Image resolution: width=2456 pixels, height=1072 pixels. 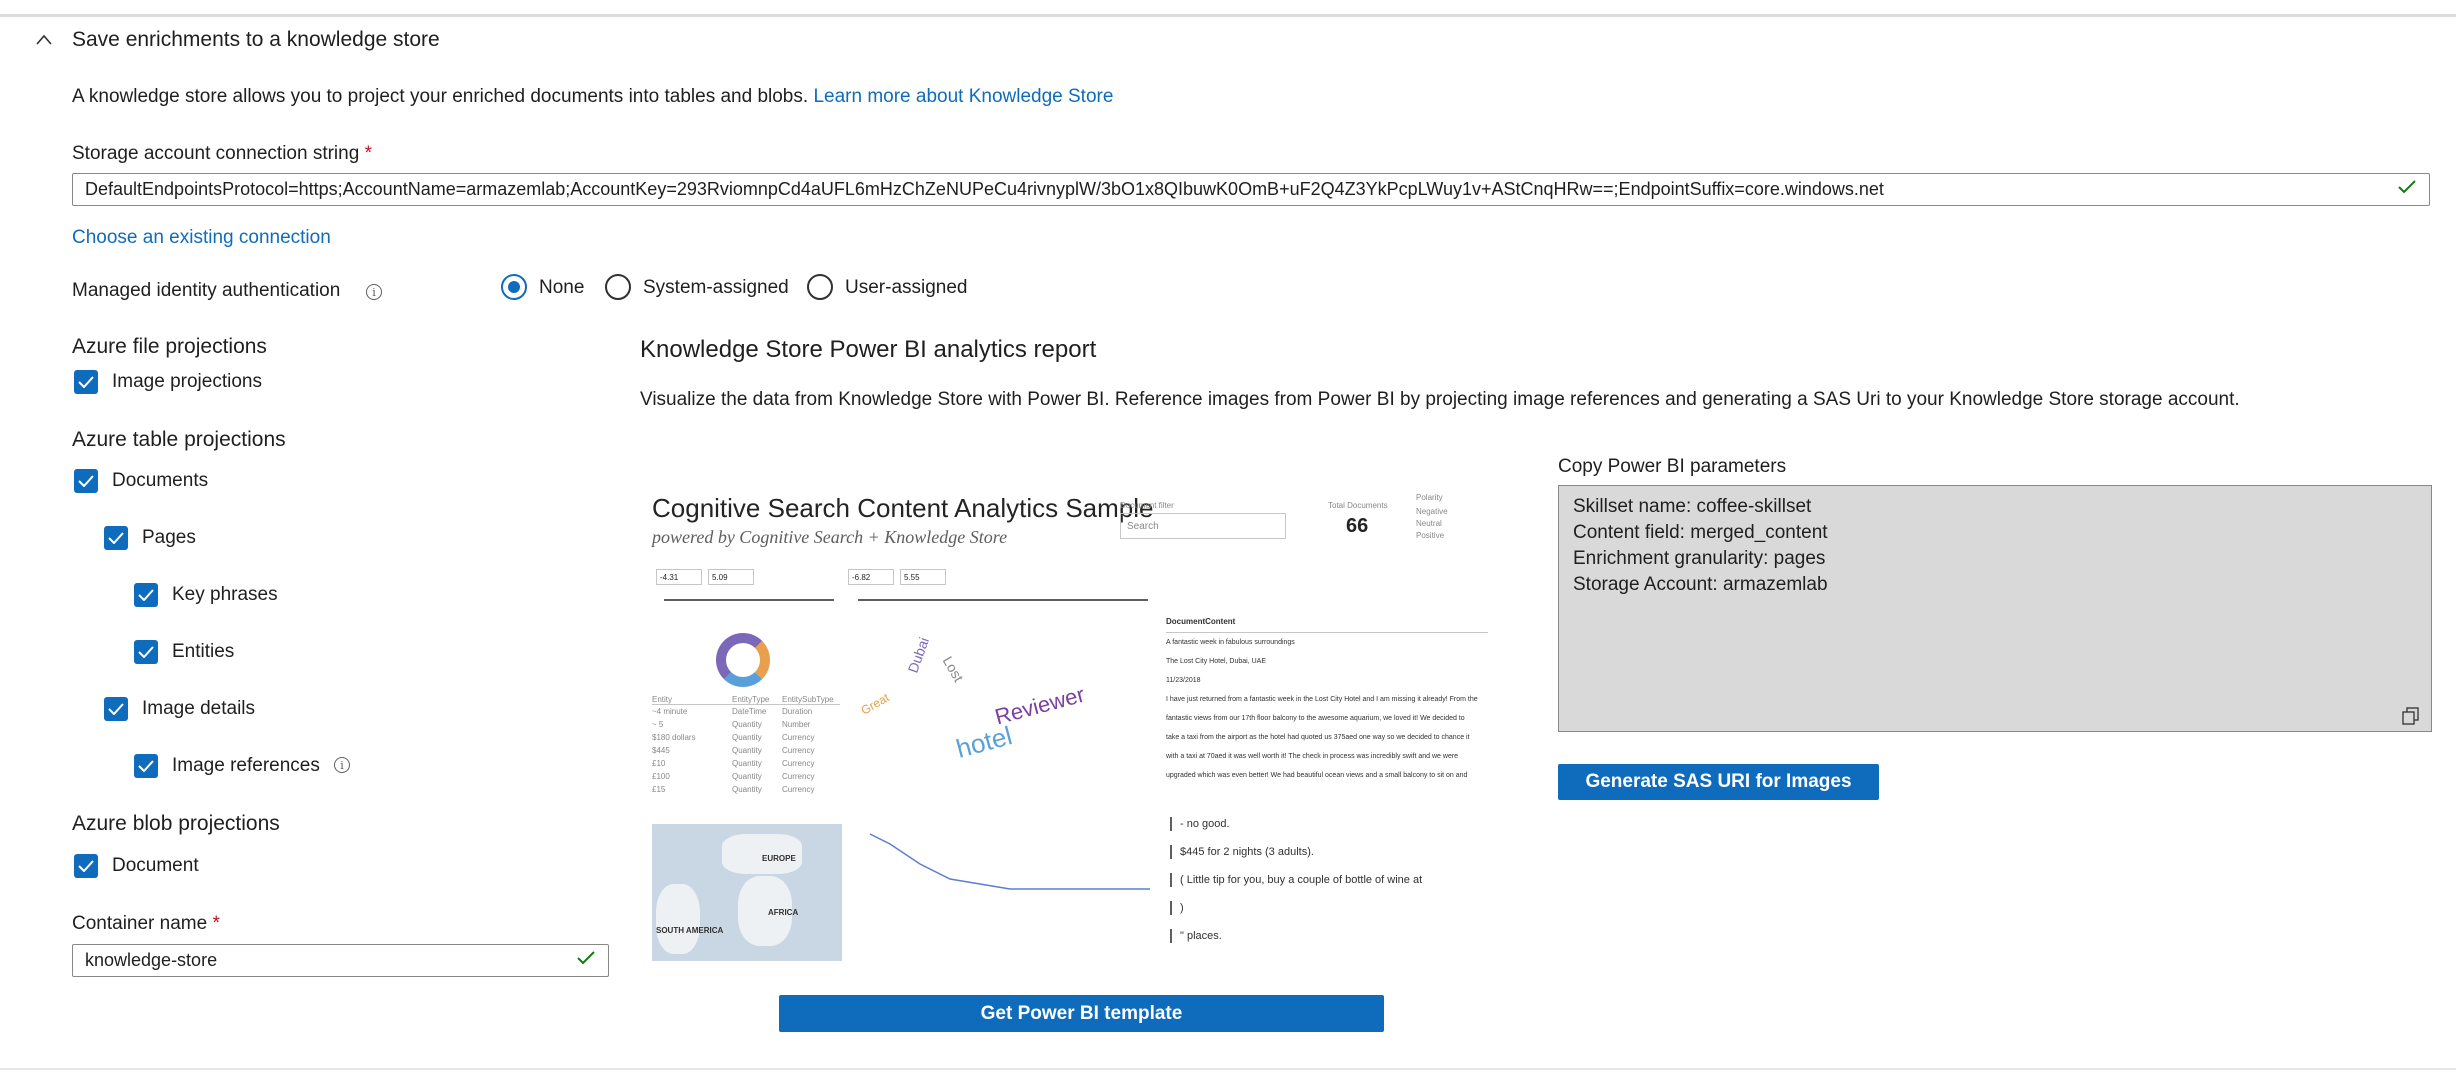 I want to click on polarity-negative: Negative, so click(x=1432, y=511).